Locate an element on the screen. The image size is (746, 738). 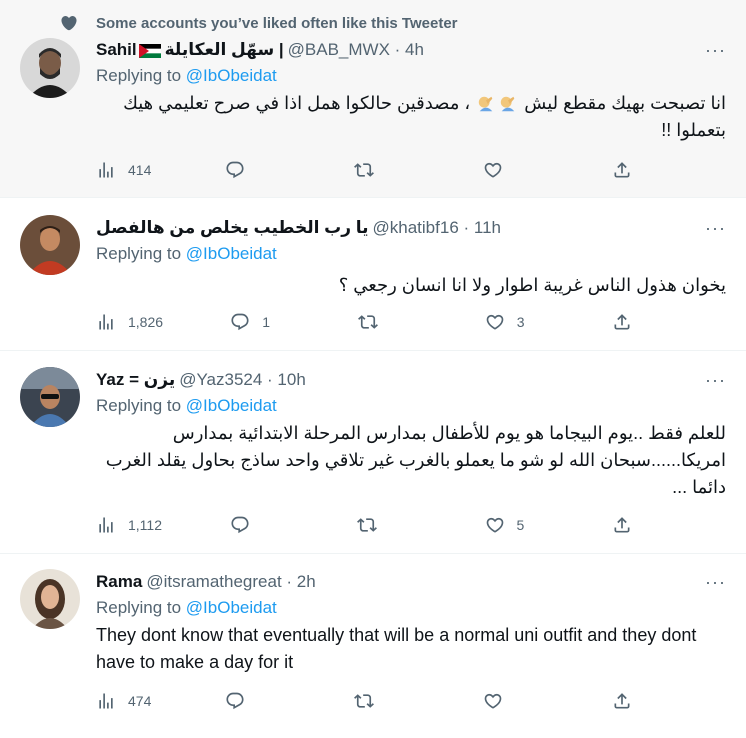
display-name: يا رب الخطيب يخلص من هالفصل is located at coordinates (232, 228).